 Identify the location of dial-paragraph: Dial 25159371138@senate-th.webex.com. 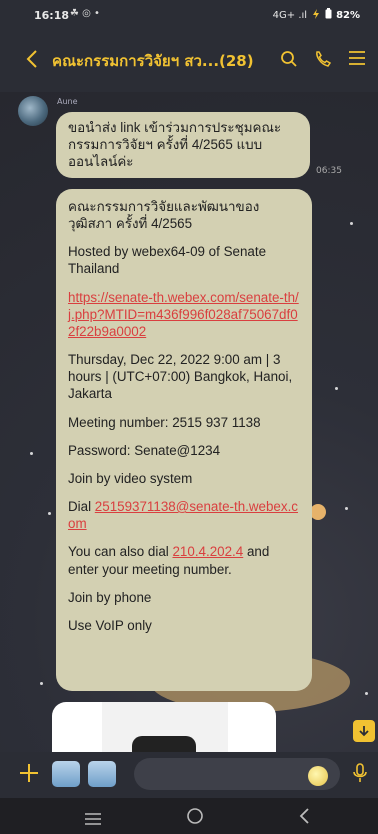
(184, 515).